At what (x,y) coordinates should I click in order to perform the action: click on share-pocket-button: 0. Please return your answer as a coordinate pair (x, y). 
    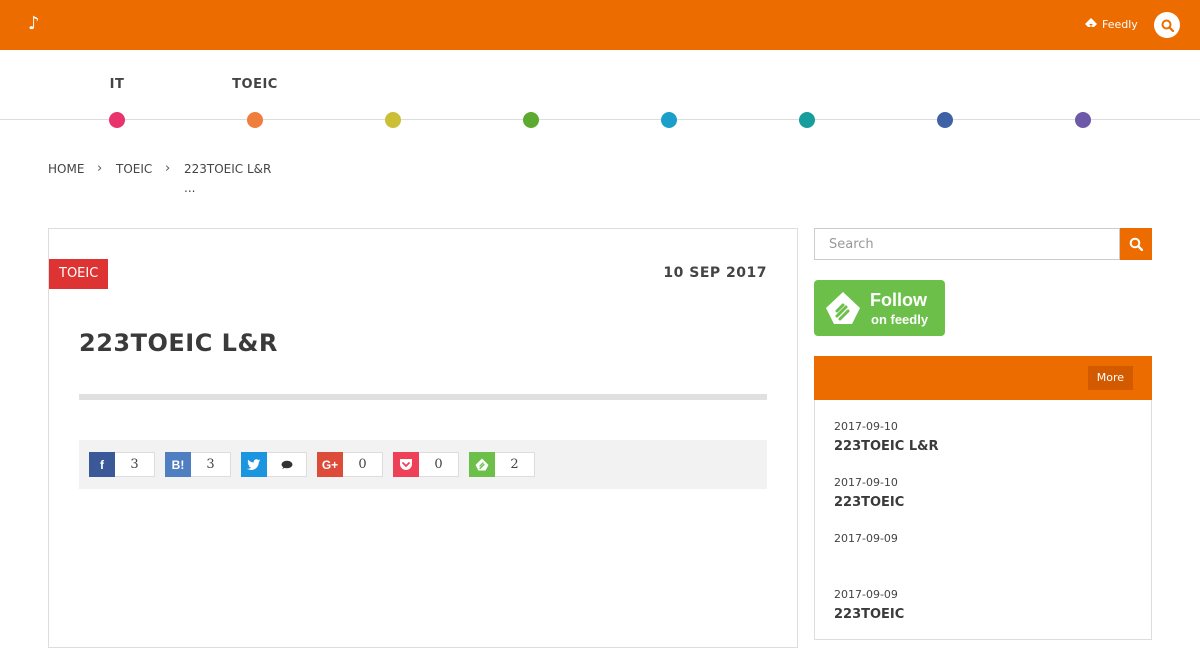
    Looking at the image, I should click on (426, 464).